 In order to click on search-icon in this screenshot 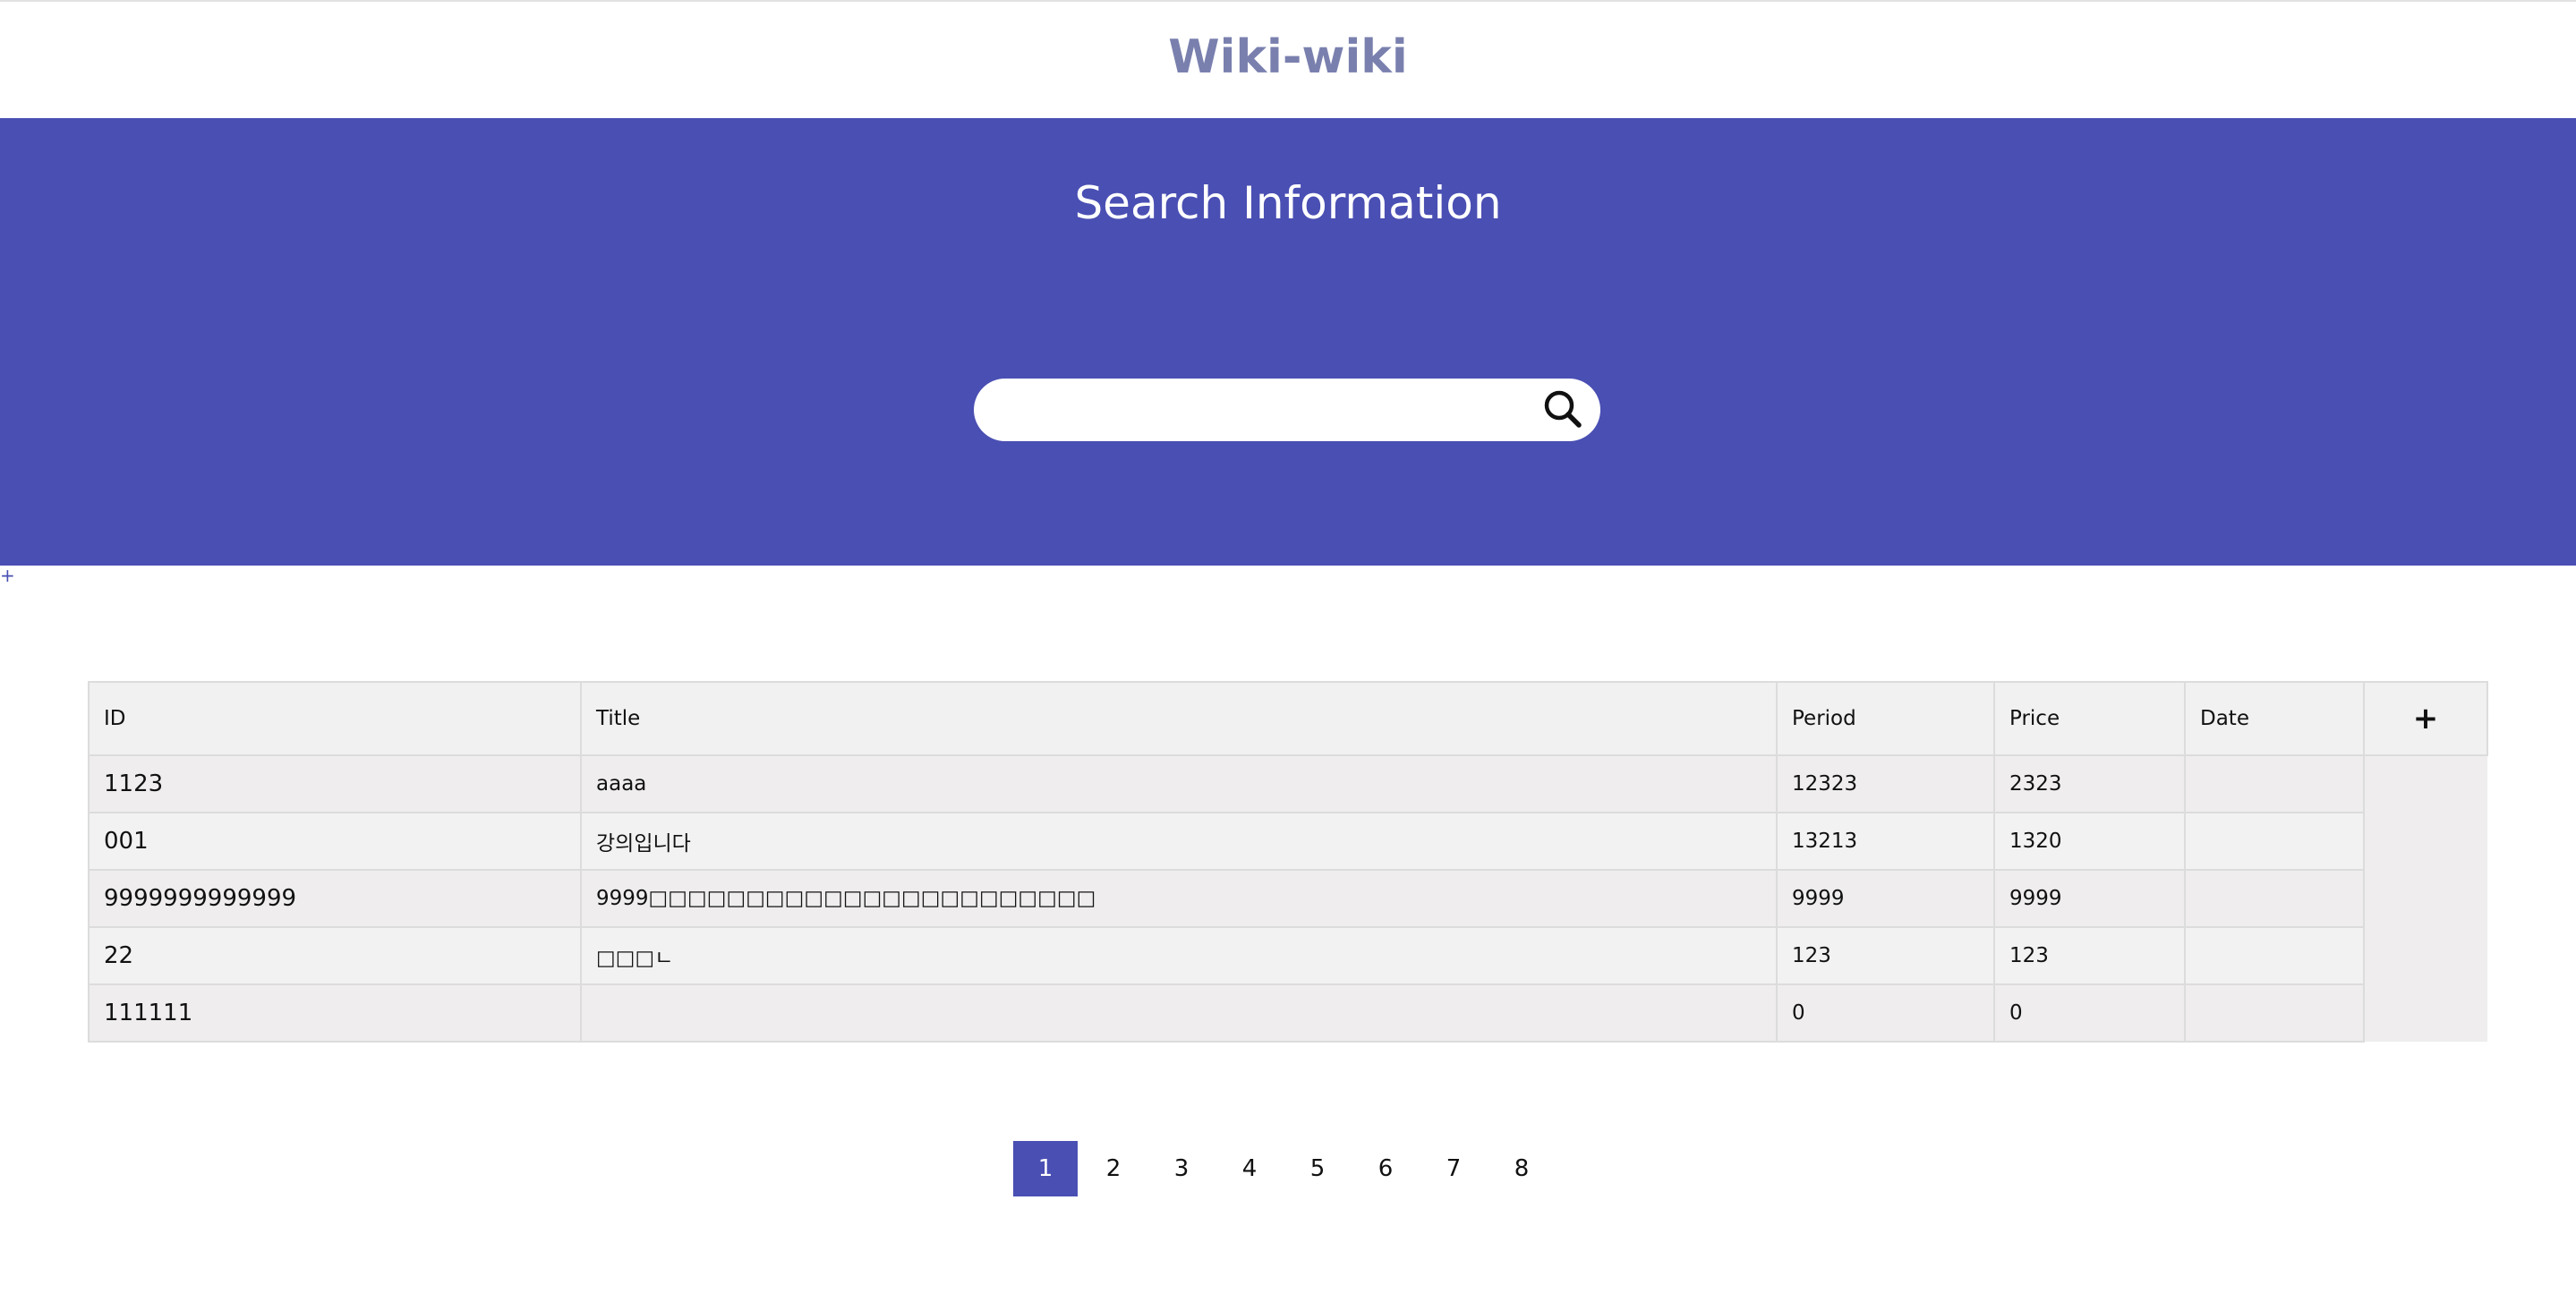, I will do `click(1564, 410)`.